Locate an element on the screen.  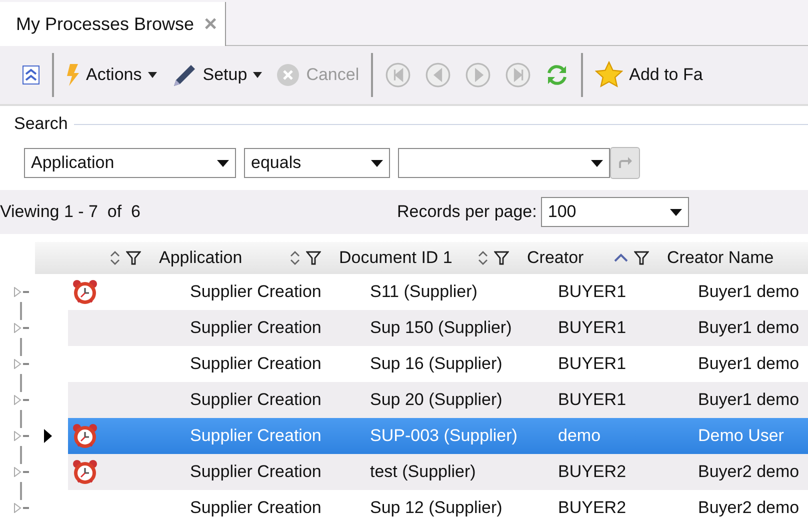
table-row: Supplier Creation Sup 150 (Supplier) BUYER1 Buyer1 demo is located at coordinates (438, 328).